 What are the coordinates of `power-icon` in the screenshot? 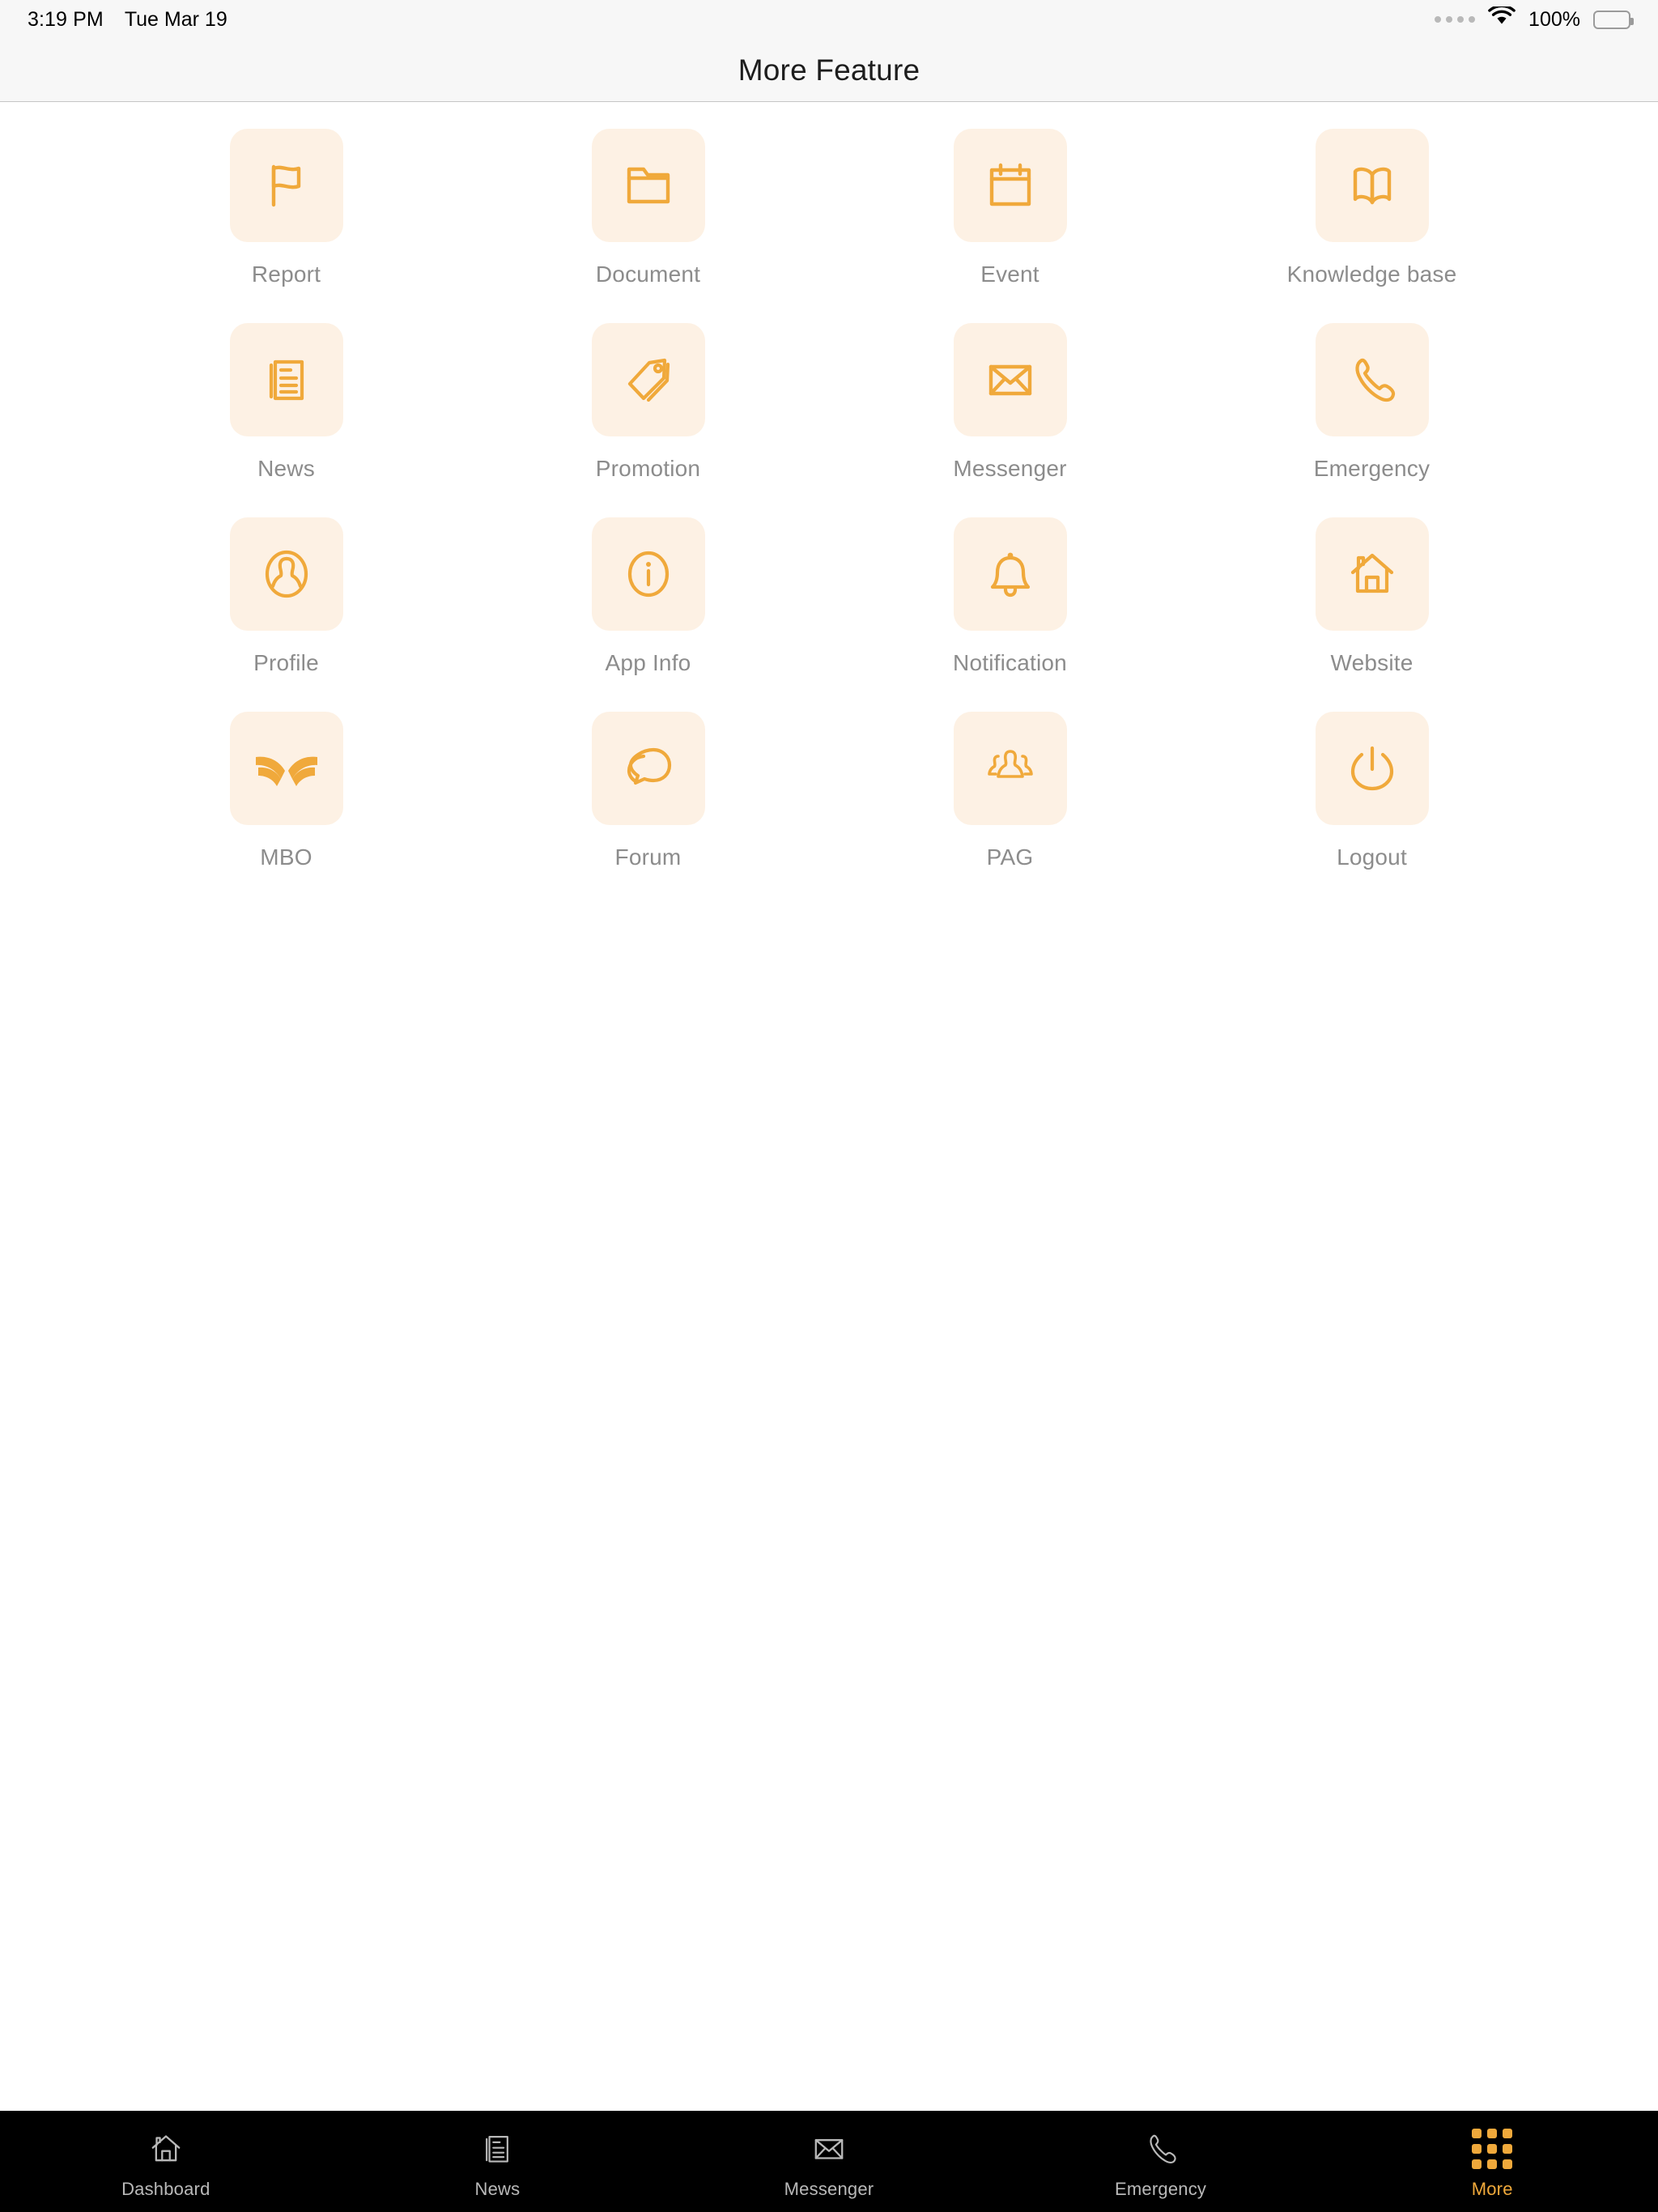 It's located at (1372, 769).